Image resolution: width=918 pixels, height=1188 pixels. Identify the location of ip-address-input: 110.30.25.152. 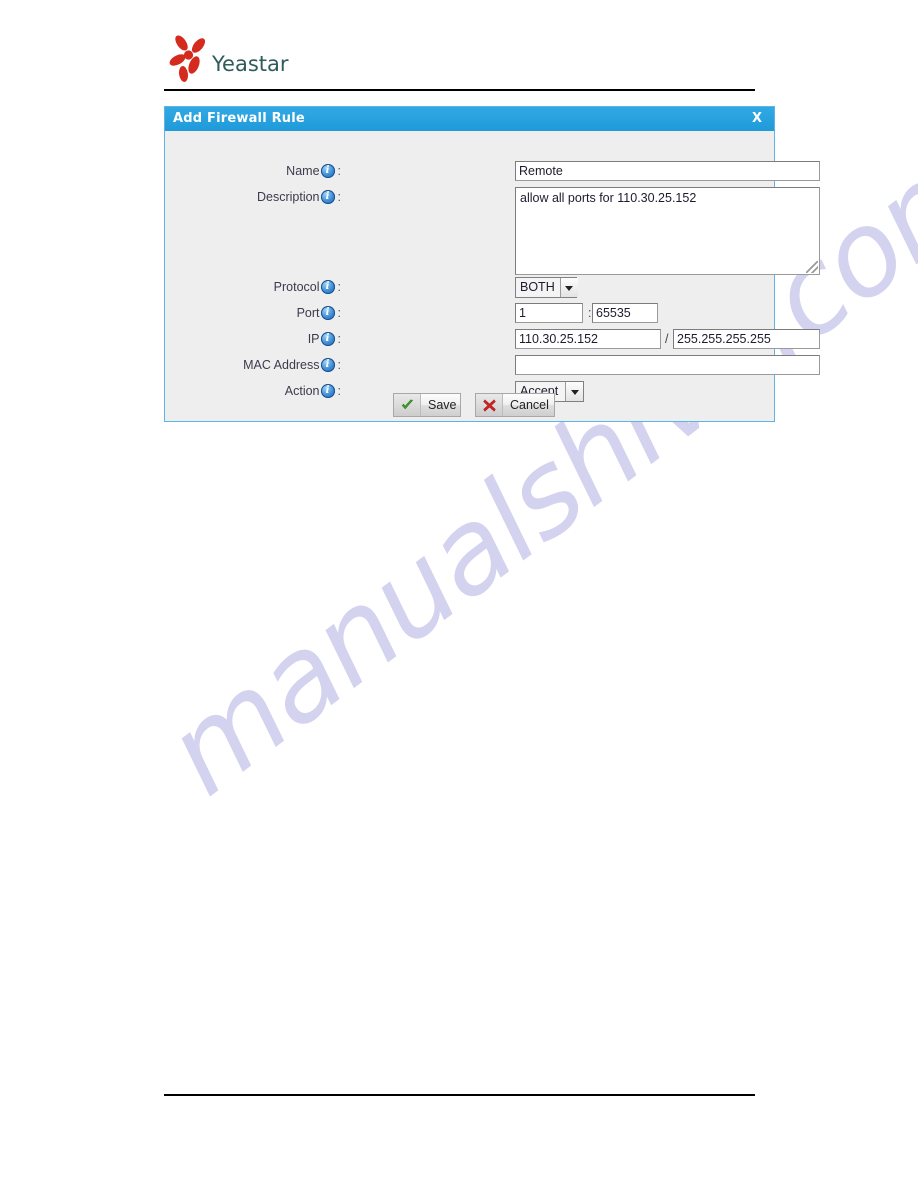
(588, 339).